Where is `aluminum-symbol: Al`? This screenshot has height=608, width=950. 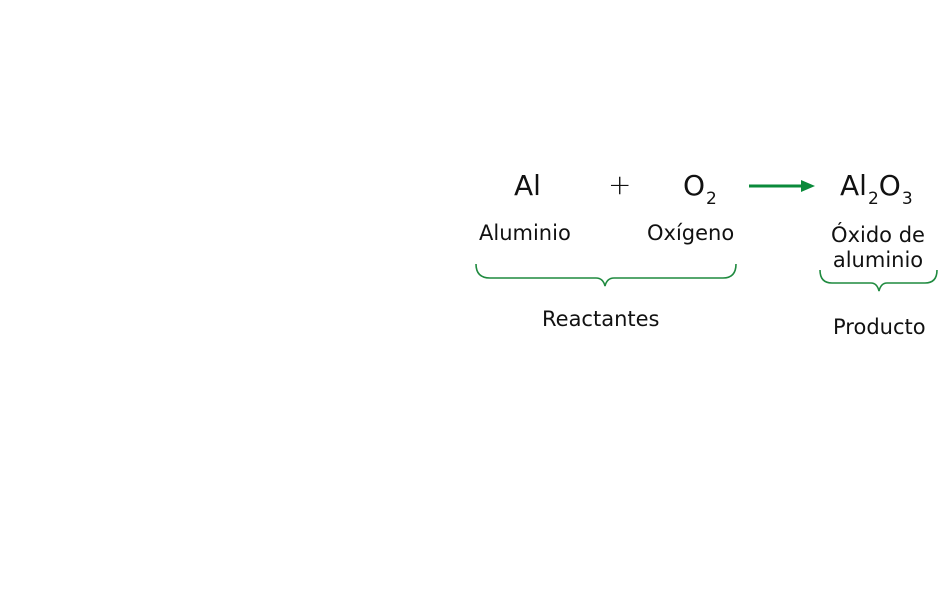 aluminum-symbol: Al is located at coordinates (527, 185).